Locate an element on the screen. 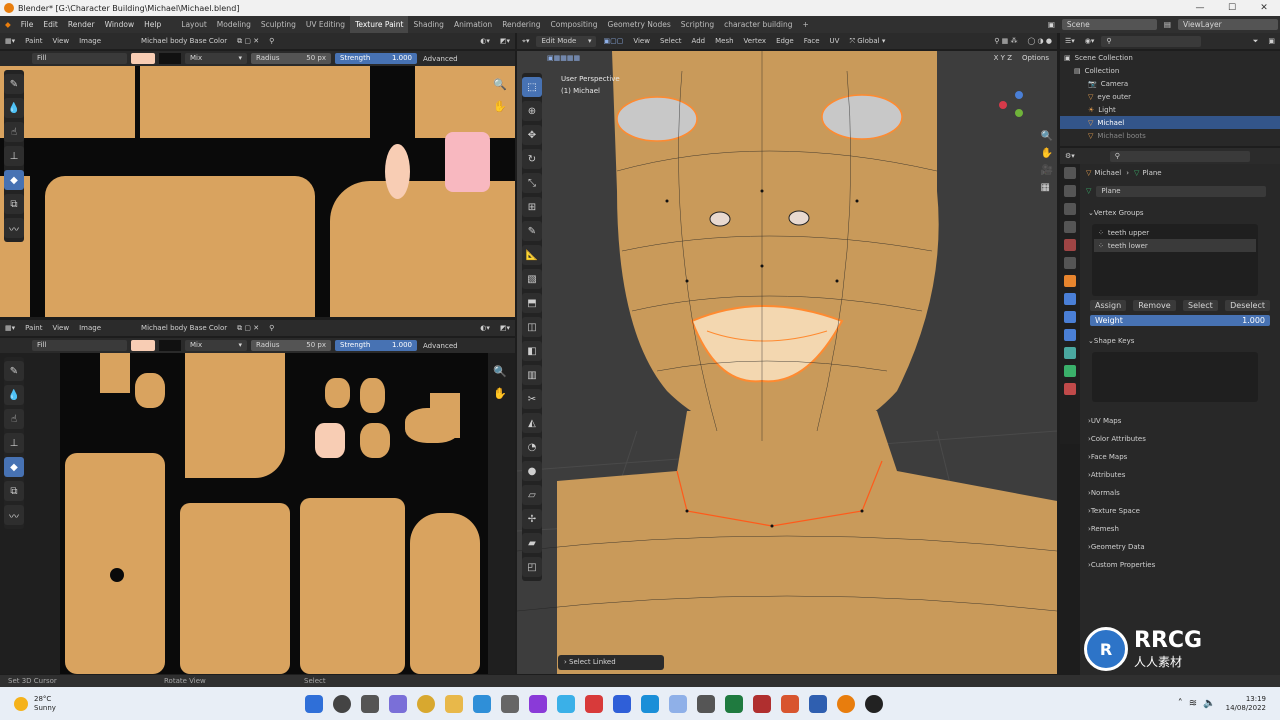  tab-texture-paint: Texture Paint is located at coordinates (379, 24).